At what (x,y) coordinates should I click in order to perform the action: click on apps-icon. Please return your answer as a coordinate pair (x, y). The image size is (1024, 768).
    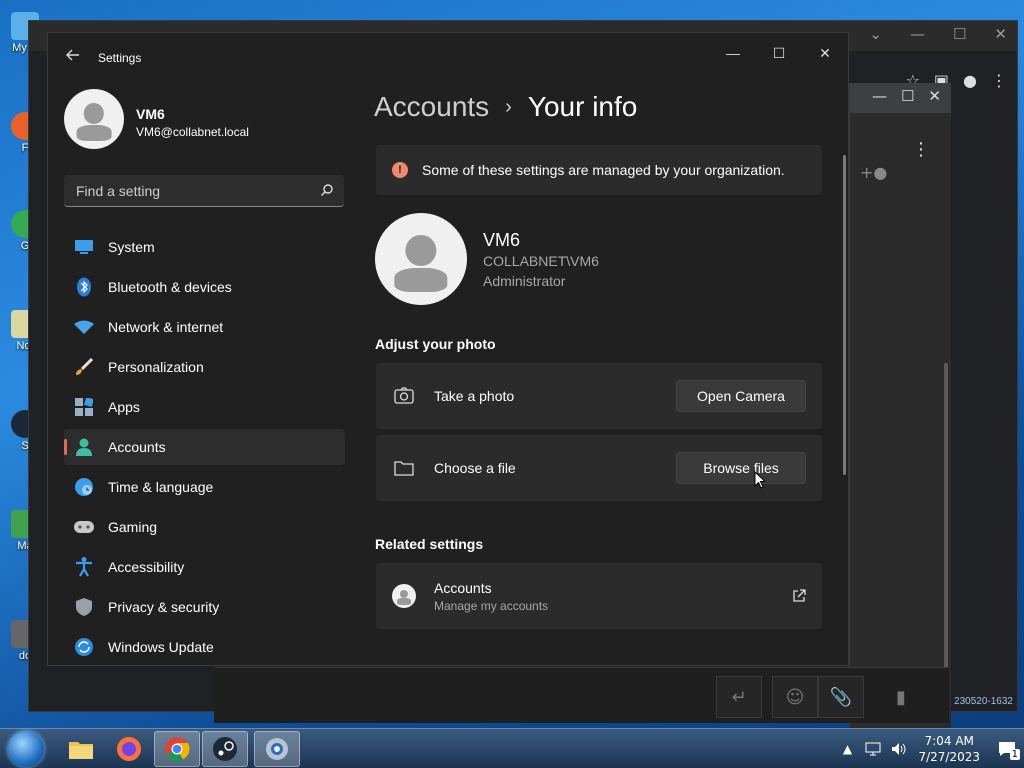
    Looking at the image, I should click on (84, 407).